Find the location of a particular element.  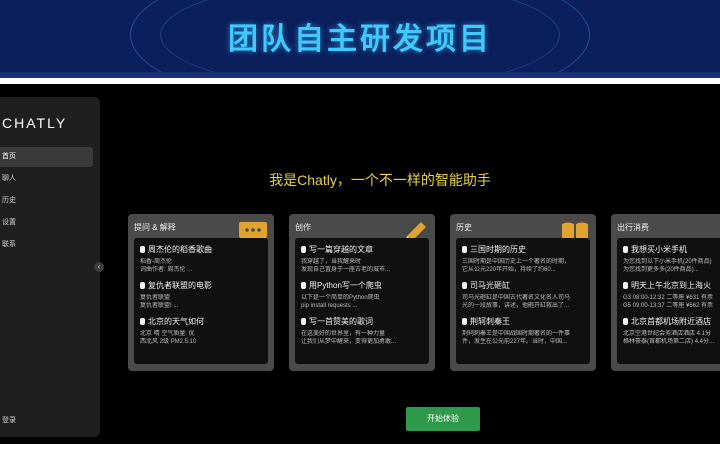

prompt-desc: 以下是一个简单的Python爬虫 is located at coordinates (340, 298).